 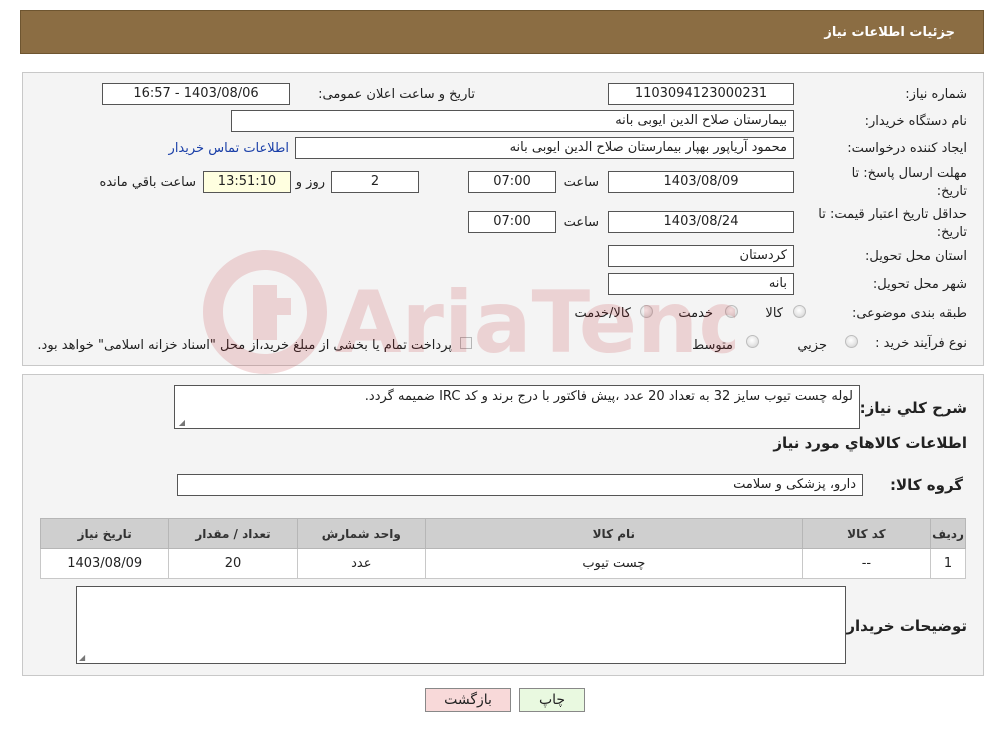 What do you see at coordinates (396, 94) in the screenshot?
I see `announce-label: تاریخ و ساعت اعلان عمومی:` at bounding box center [396, 94].